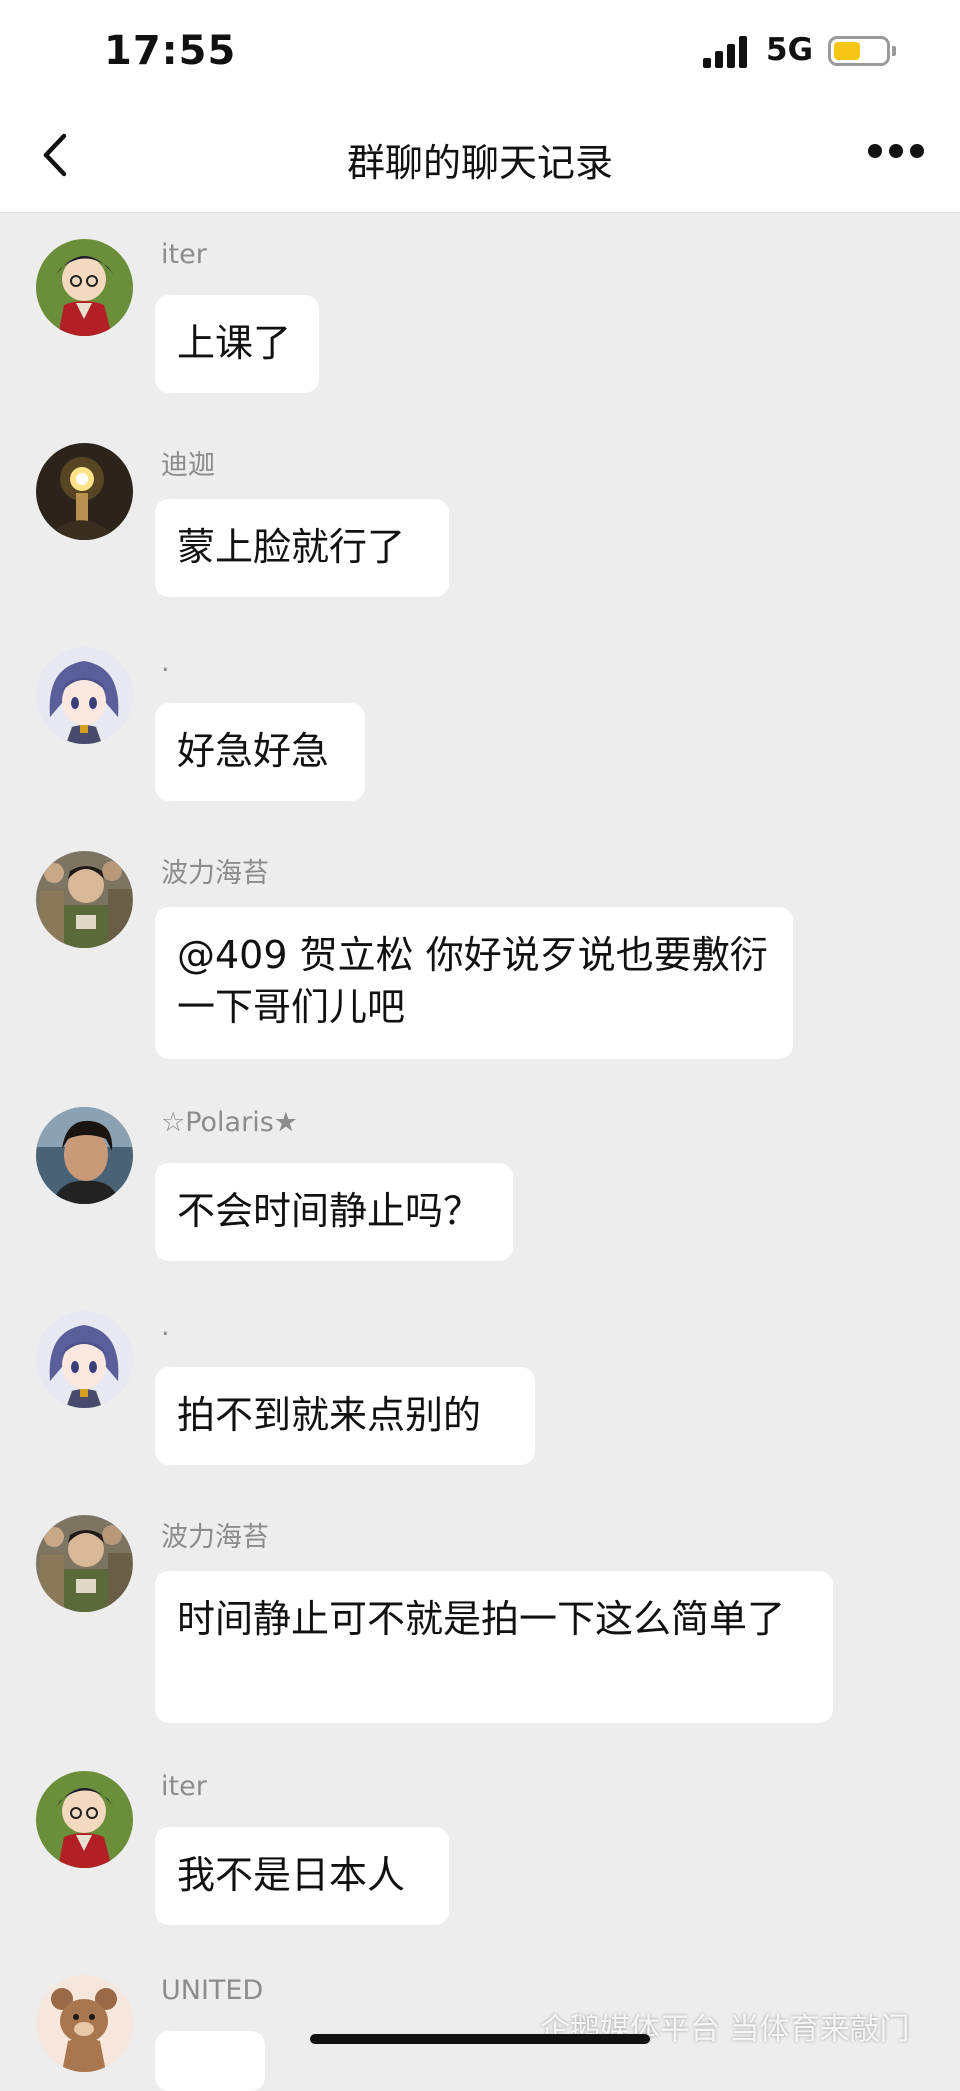  What do you see at coordinates (334, 1212) in the screenshot?
I see `message-bubble: 不会时间静止吗？` at bounding box center [334, 1212].